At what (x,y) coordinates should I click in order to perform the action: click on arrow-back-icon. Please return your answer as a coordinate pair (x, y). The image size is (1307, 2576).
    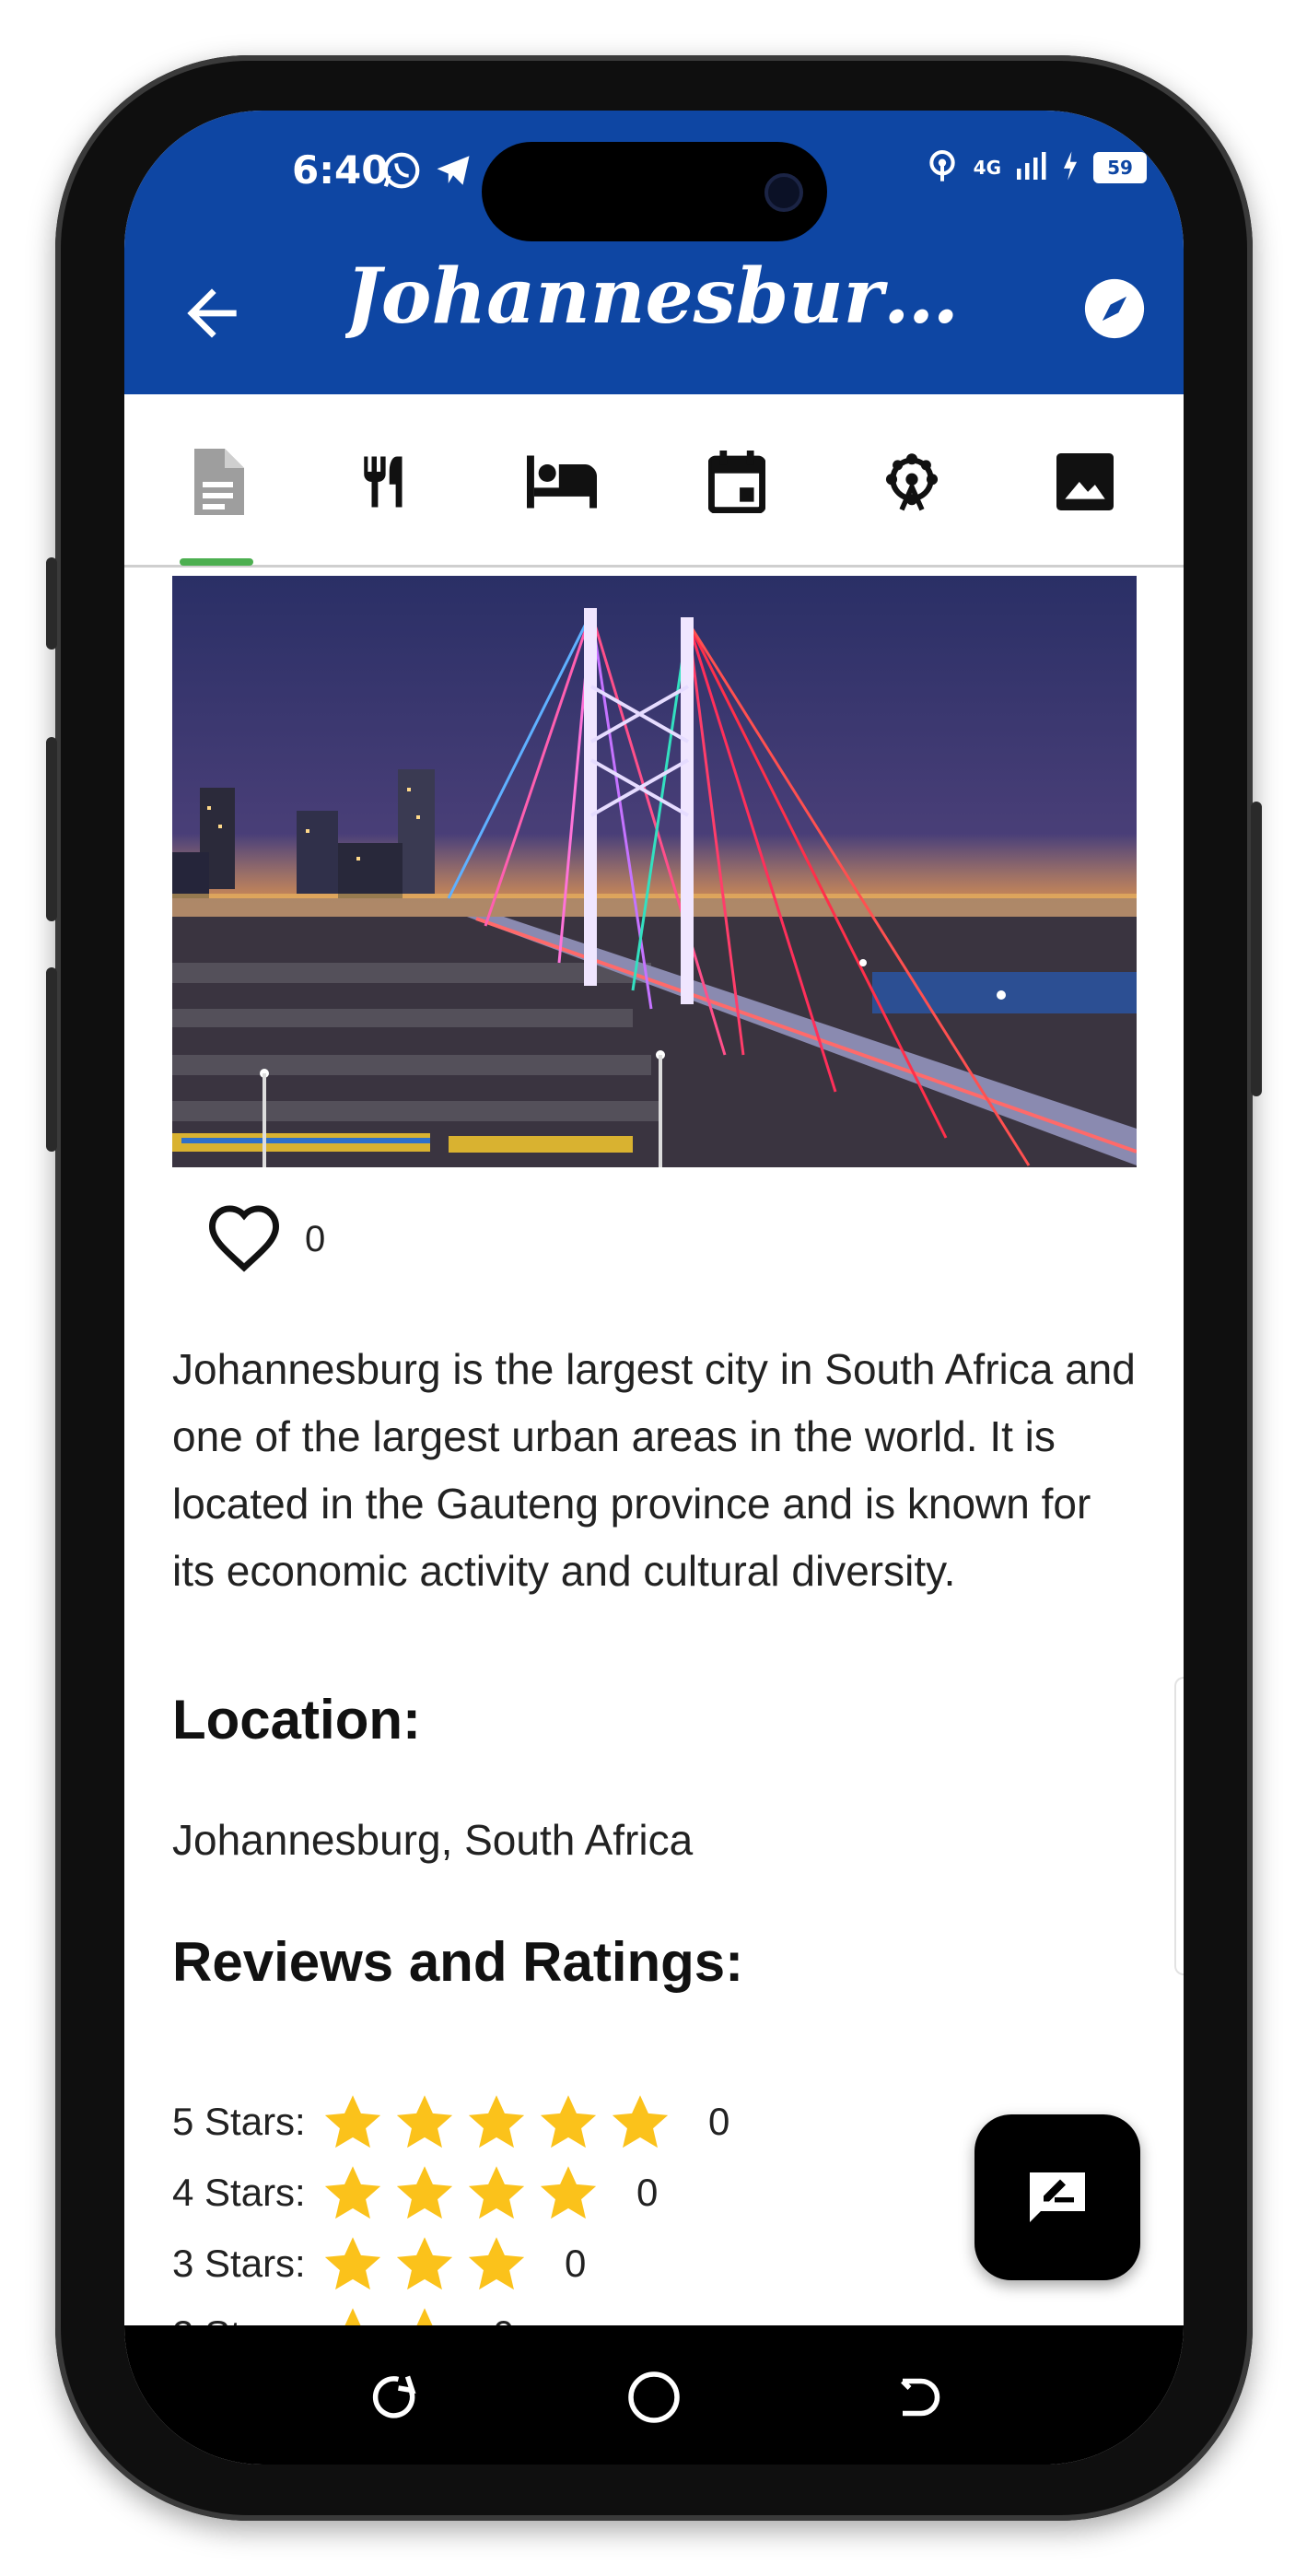
    Looking at the image, I should click on (212, 313).